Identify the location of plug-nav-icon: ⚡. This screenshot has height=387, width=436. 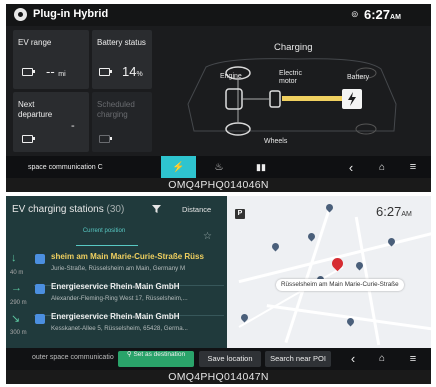
(178, 167).